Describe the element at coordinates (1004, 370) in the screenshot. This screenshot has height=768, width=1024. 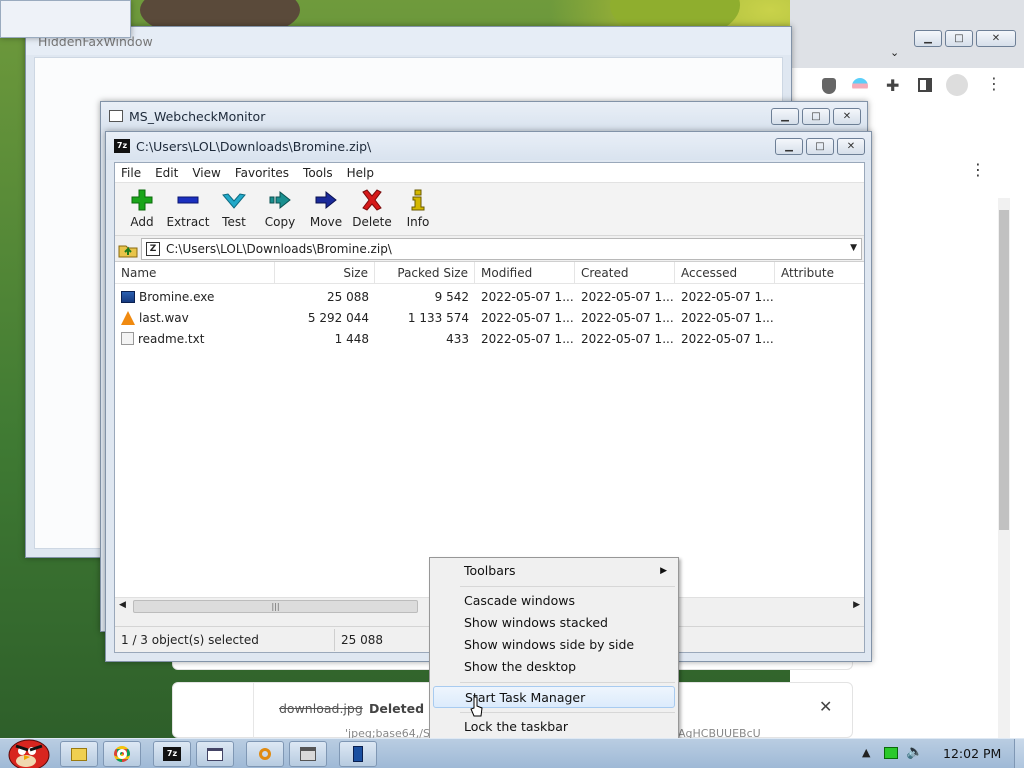
I see `page-scrollbar-thumb` at that location.